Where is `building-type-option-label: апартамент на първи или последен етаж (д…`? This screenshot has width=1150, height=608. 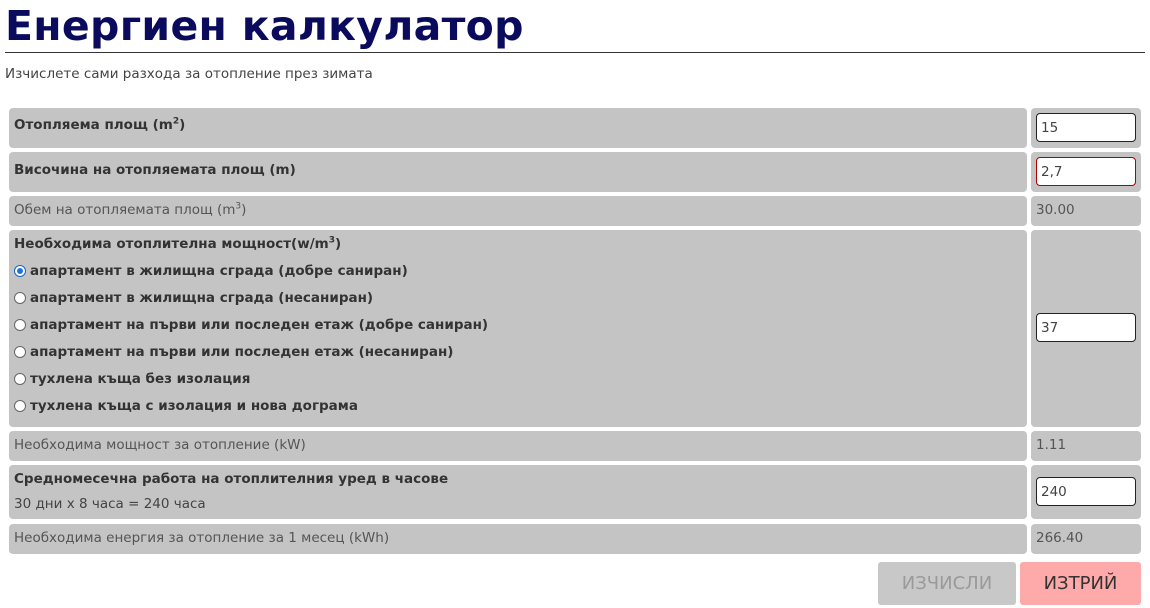 building-type-option-label: апартамент на първи или последен етаж (д… is located at coordinates (259, 325).